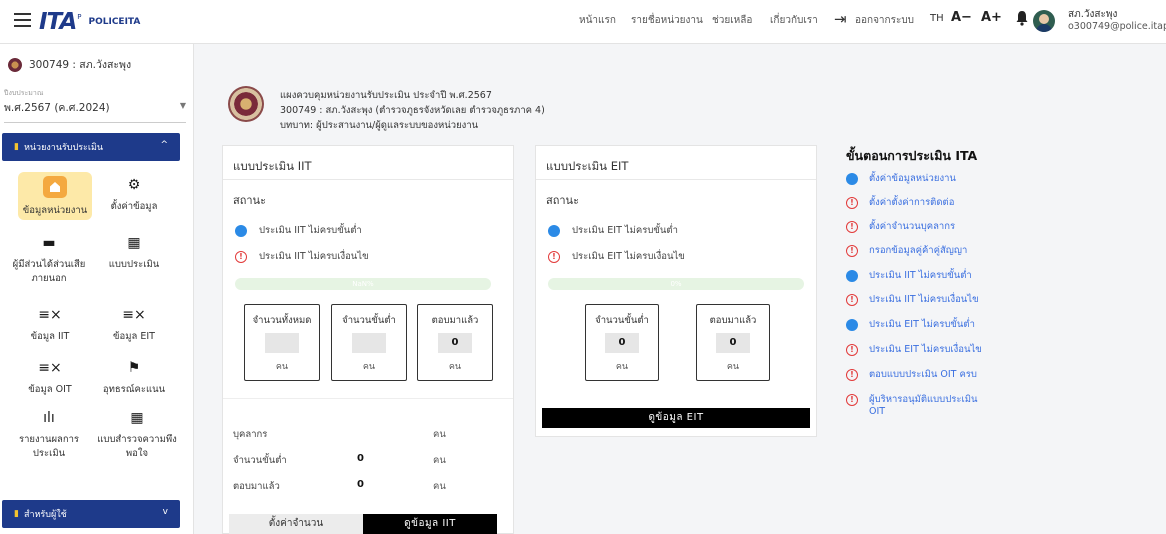  What do you see at coordinates (282, 343) in the screenshot?
I see `box-value` at bounding box center [282, 343].